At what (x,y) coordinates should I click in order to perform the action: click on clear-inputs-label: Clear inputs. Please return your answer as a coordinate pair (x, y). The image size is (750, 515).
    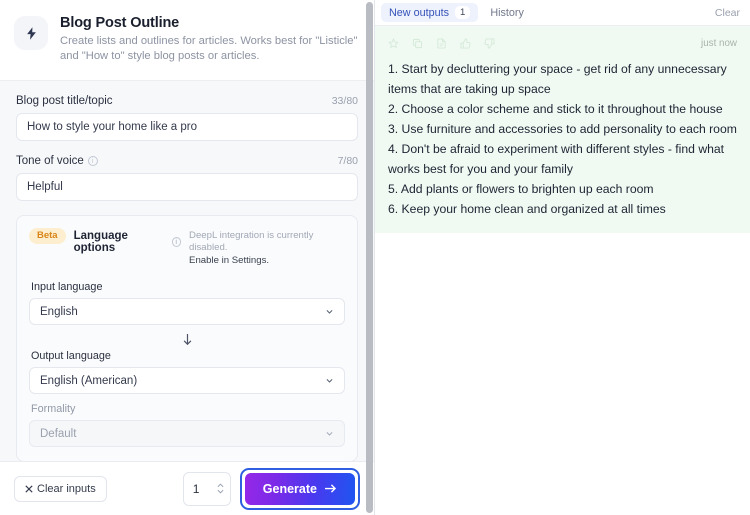
    Looking at the image, I should click on (66, 488).